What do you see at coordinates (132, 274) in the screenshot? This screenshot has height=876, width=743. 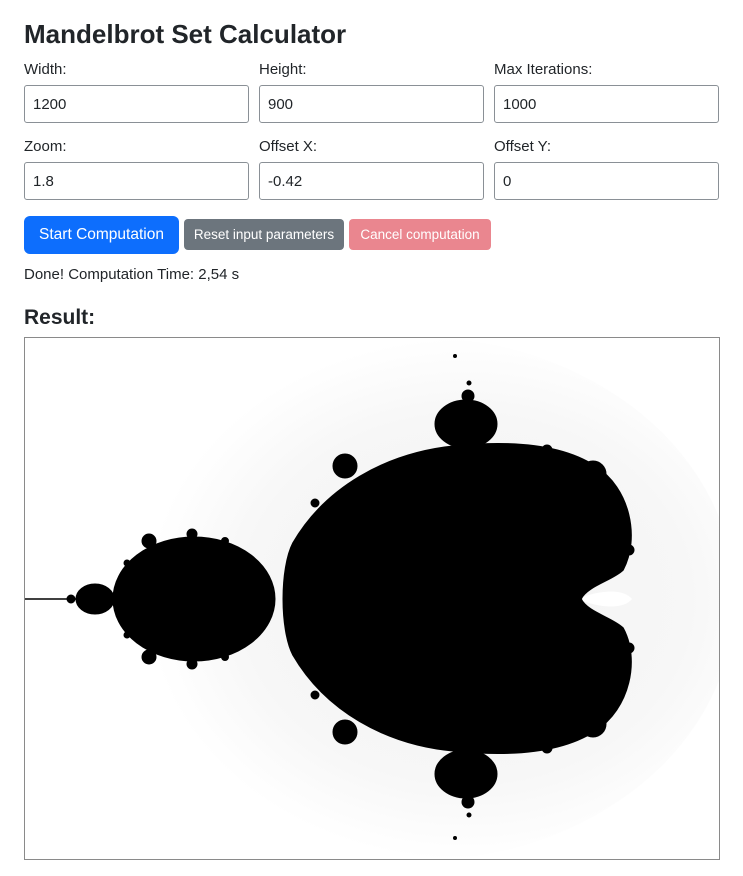 I see `status-message: Done! Computation Time: 2,54 s` at bounding box center [132, 274].